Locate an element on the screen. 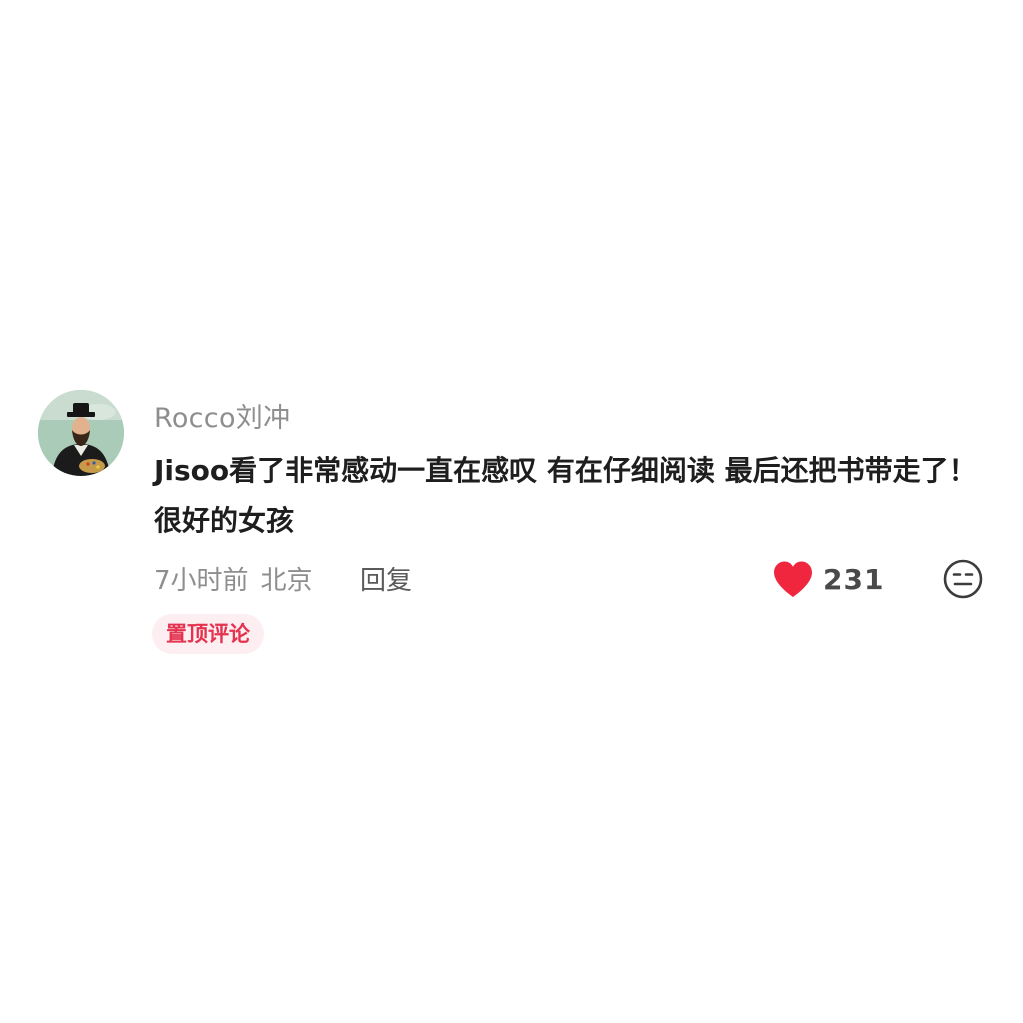 The height and width of the screenshot is (1023, 1023). user-avatar is located at coordinates (81, 433).